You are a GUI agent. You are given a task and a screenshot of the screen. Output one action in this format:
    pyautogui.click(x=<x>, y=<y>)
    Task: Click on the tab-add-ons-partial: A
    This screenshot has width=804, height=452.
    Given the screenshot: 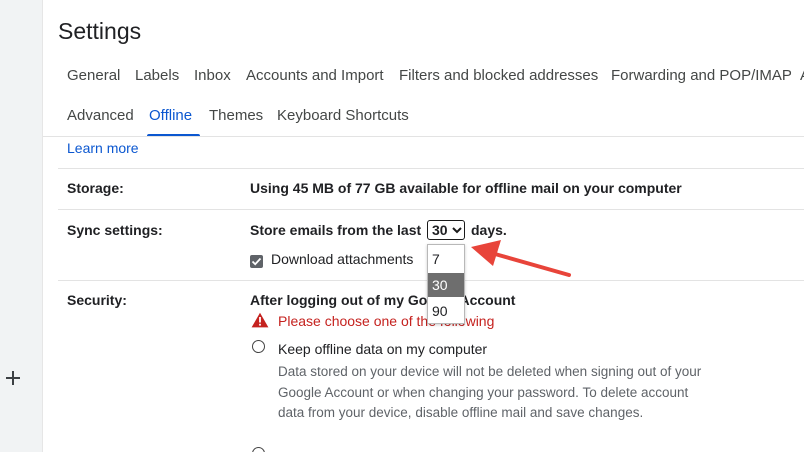 What is the action you would take?
    pyautogui.click(x=802, y=75)
    